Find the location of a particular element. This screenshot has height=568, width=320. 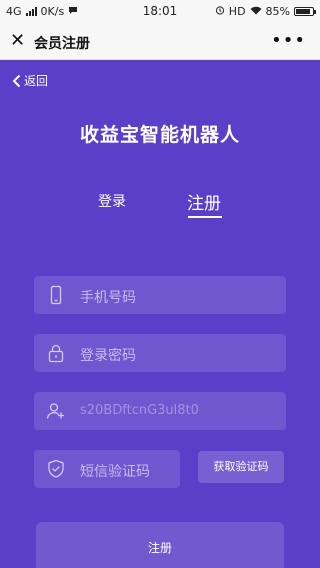

chevron-left-icon is located at coordinates (16, 81).